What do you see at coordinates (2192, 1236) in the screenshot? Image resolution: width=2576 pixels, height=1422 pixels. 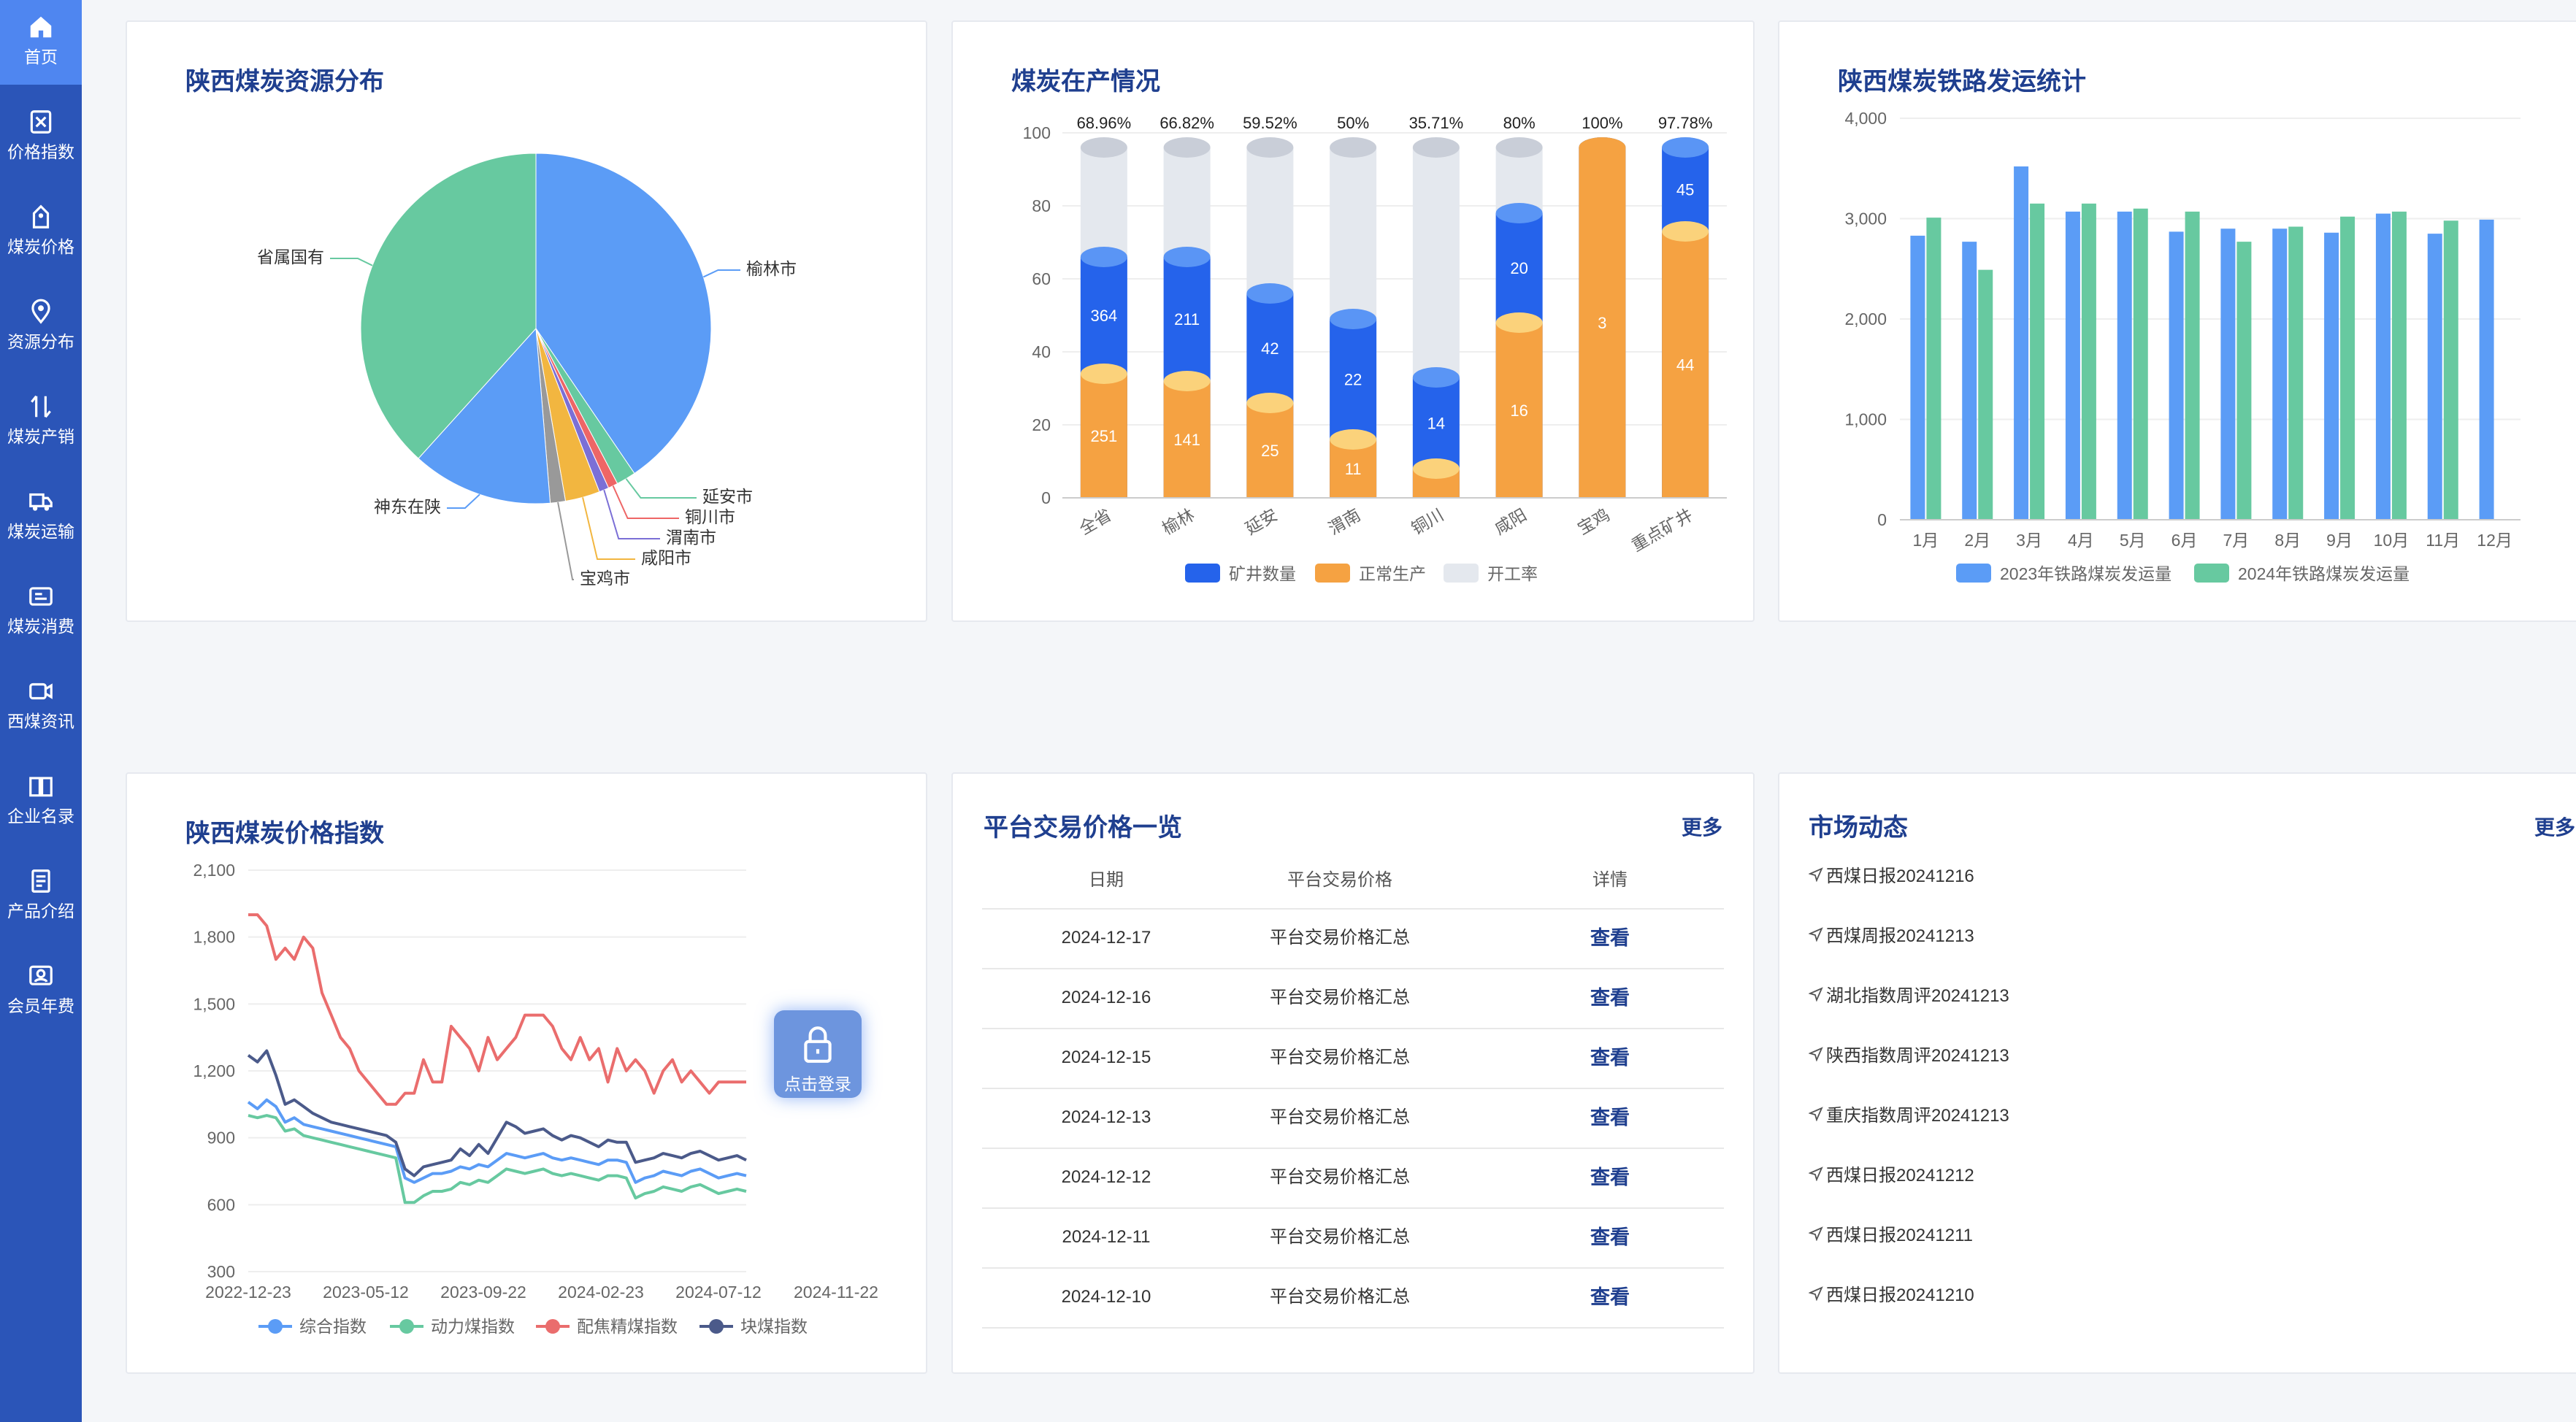 I see `news-item: 西煤日报202412112024-12-11` at bounding box center [2192, 1236].